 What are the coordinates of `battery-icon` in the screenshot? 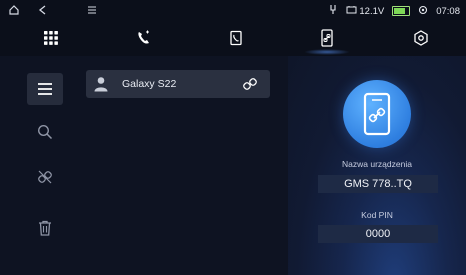 It's located at (401, 11).